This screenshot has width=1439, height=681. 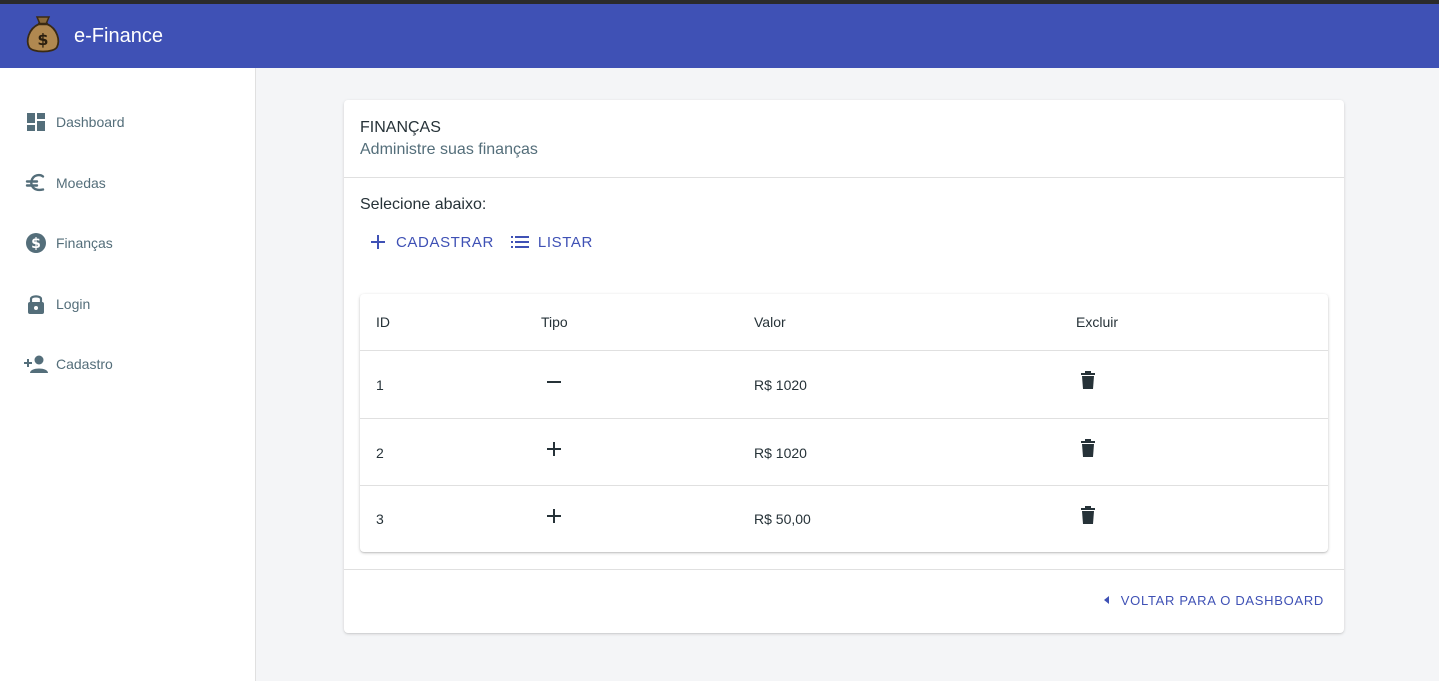 What do you see at coordinates (127, 304) in the screenshot?
I see `sidebar-item-login: Login` at bounding box center [127, 304].